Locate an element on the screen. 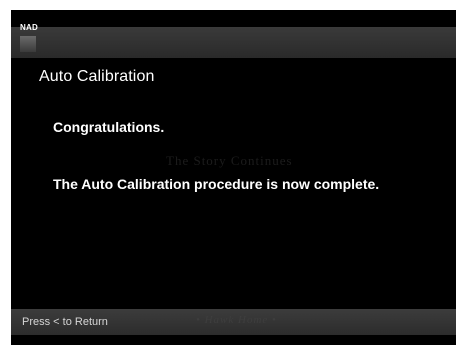  page-title: Auto Calibration is located at coordinates (97, 76).